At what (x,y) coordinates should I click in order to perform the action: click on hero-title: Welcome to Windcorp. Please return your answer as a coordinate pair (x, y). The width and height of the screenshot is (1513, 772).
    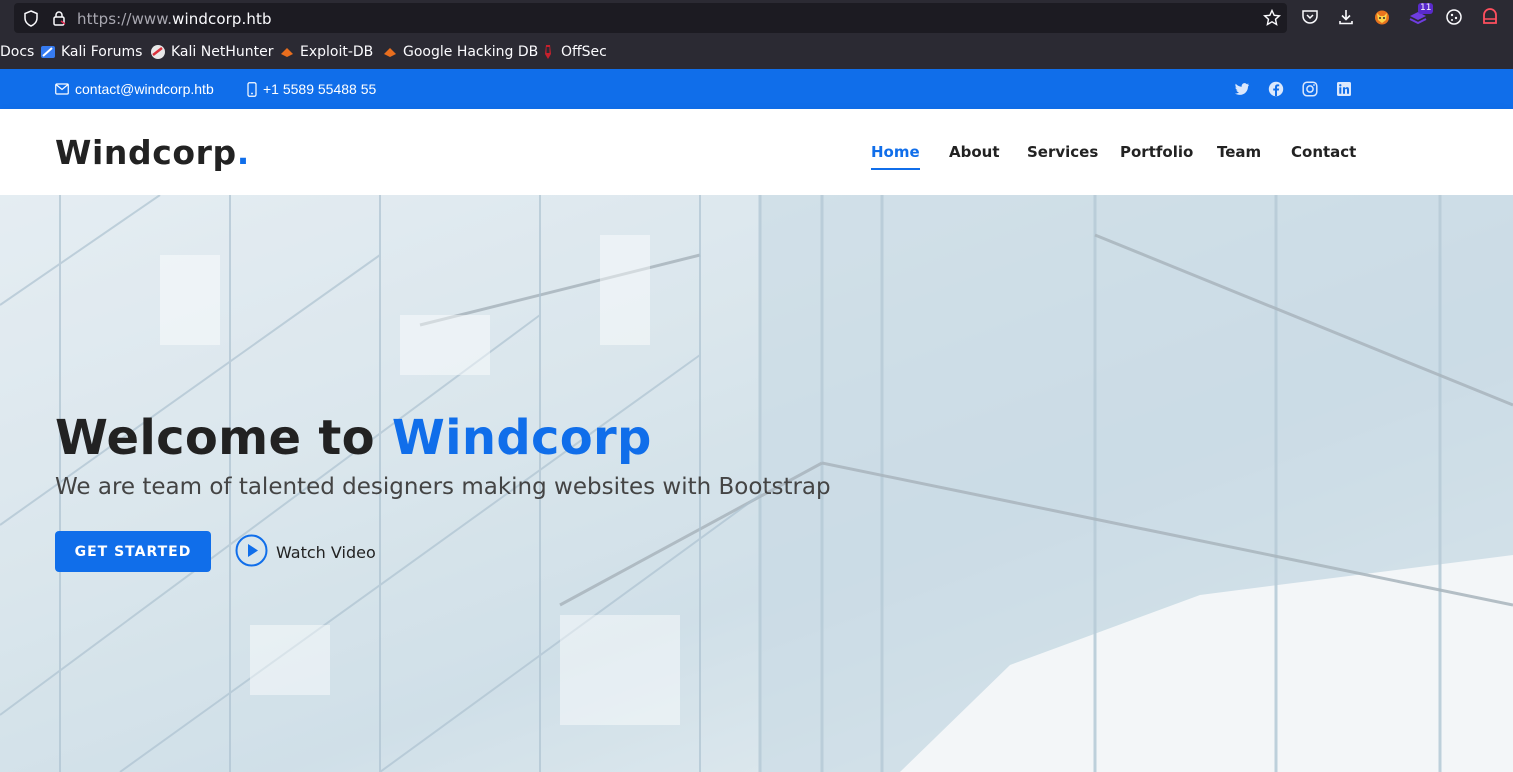
    Looking at the image, I should click on (353, 438).